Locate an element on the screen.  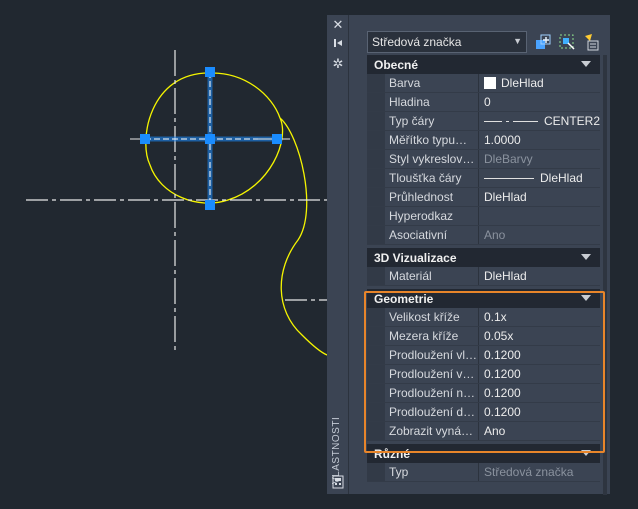
section-header-1: 3D Vizualizace is located at coordinates (483, 257).